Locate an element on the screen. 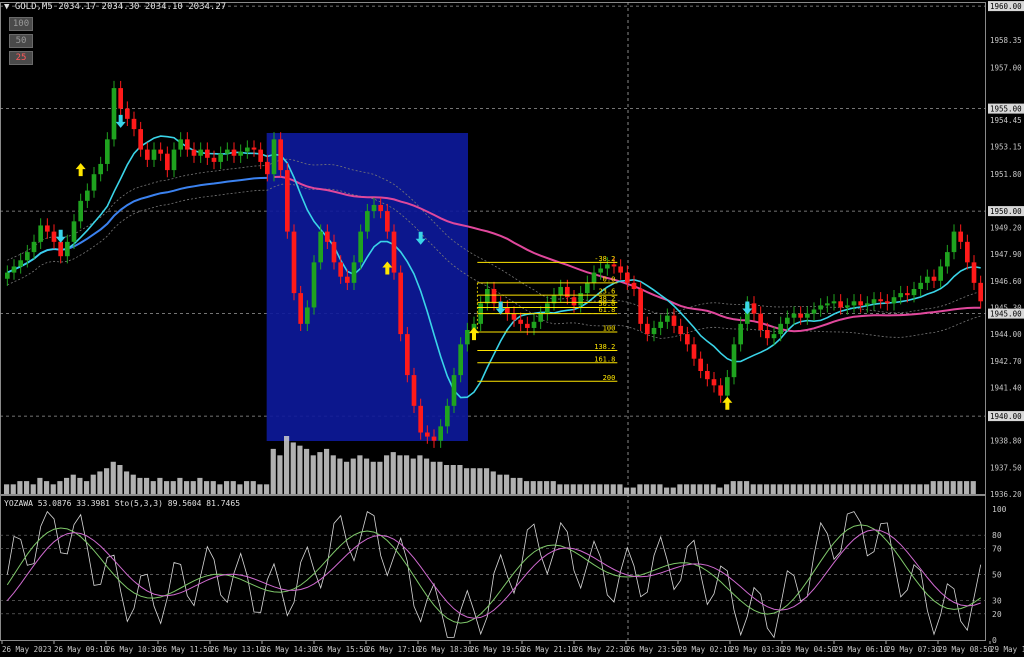 The image size is (1024, 657). price-axis-label: 1942.70 is located at coordinates (1006, 361).